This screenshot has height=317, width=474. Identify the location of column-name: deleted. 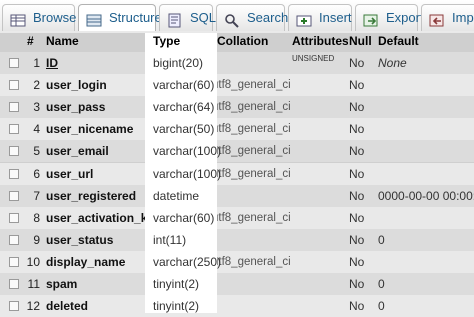
(67, 306).